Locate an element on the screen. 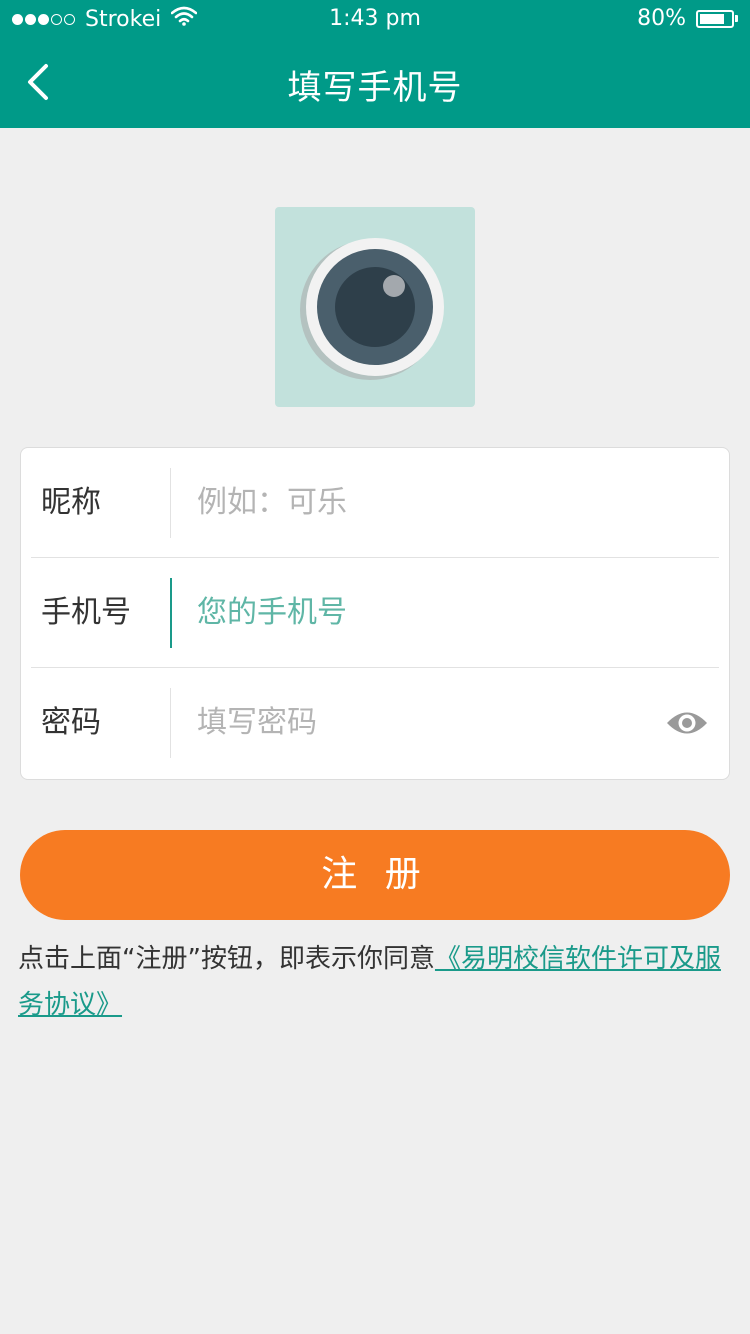  eye-icon is located at coordinates (687, 723).